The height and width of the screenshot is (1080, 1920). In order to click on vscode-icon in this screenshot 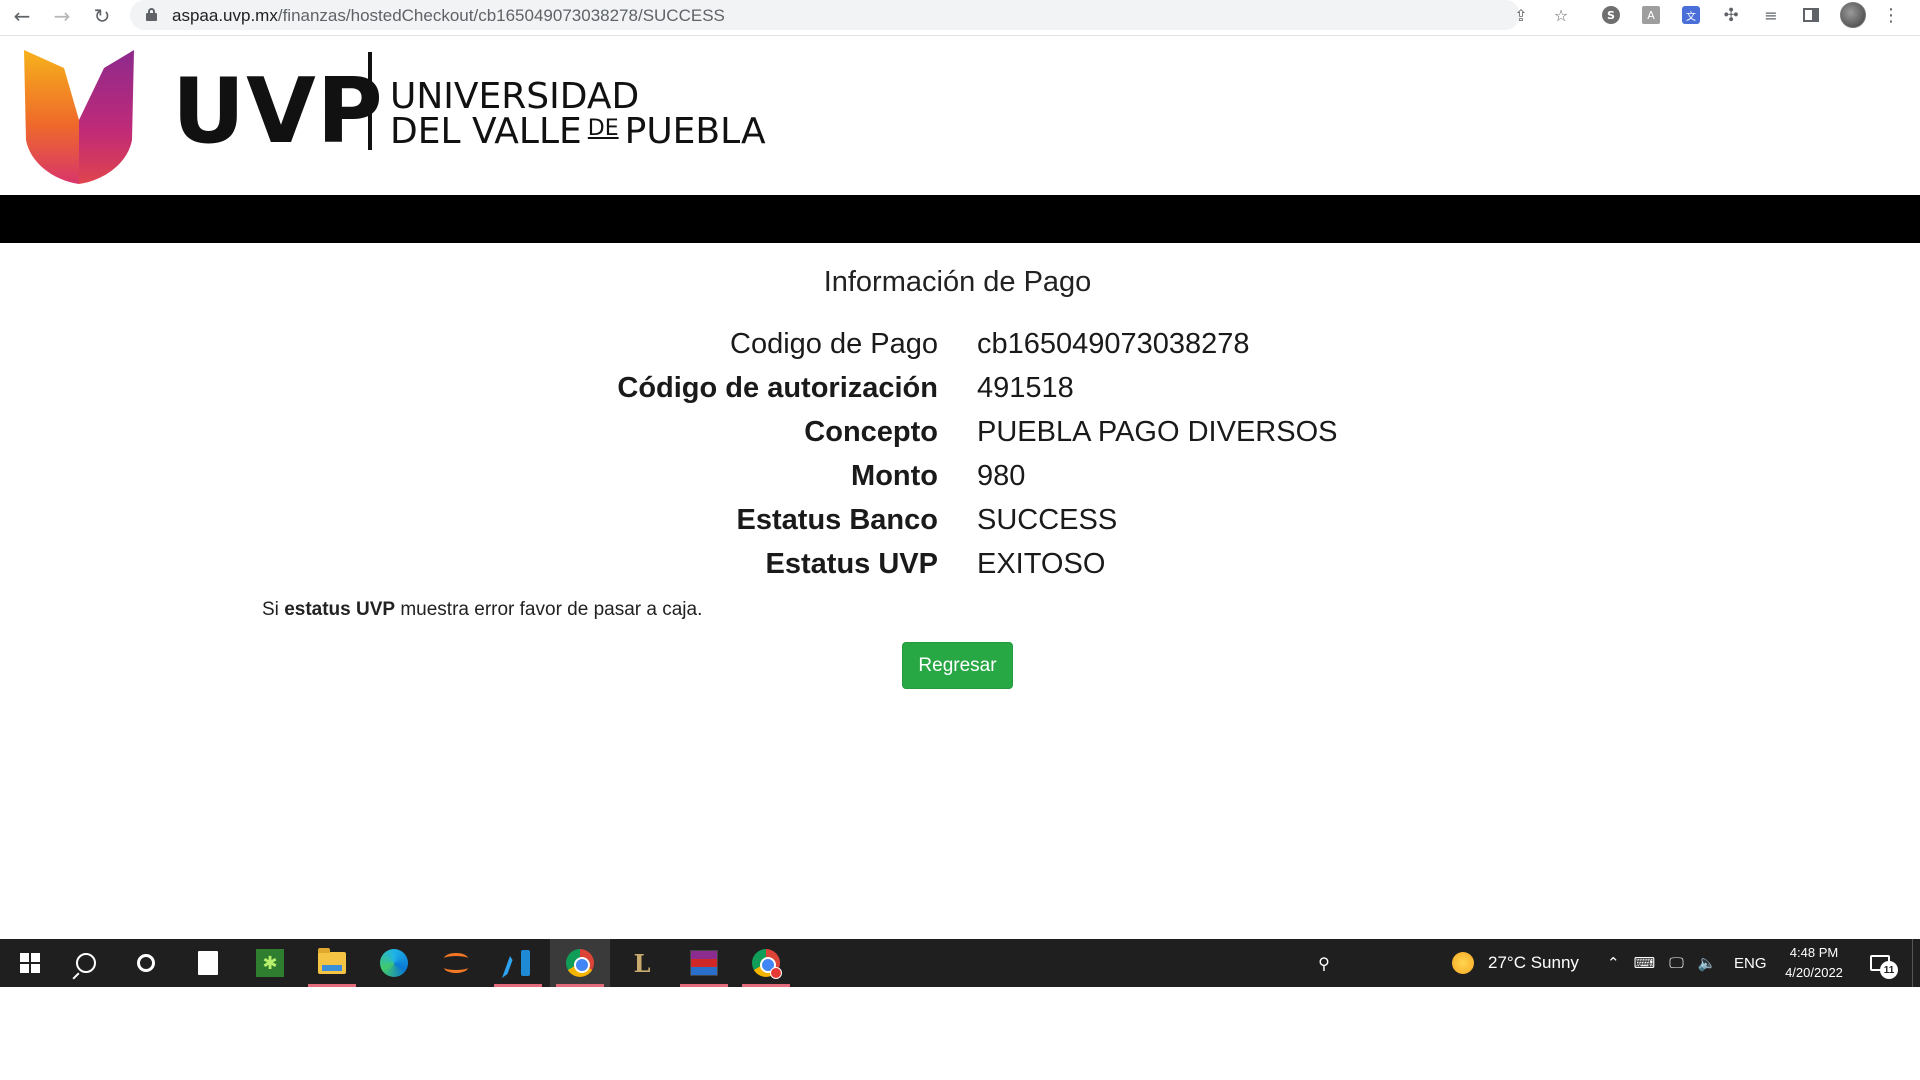, I will do `click(518, 963)`.